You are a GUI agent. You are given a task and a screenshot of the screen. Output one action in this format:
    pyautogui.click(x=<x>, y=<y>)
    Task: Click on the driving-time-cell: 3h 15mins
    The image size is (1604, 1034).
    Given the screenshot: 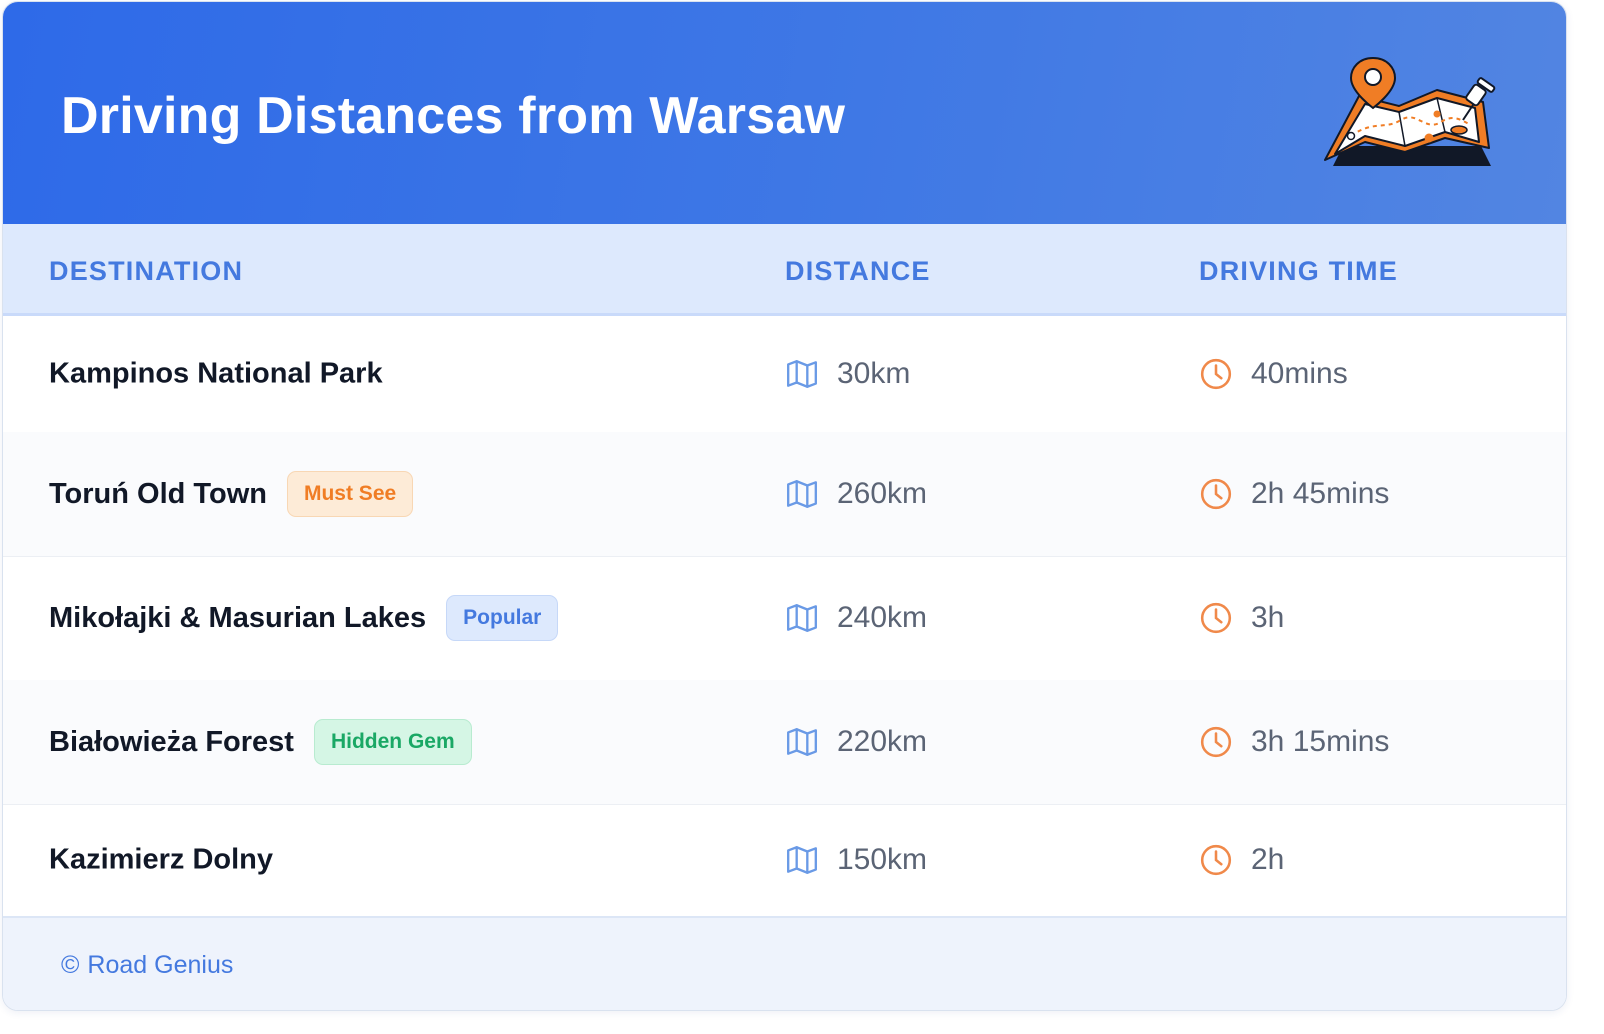 What is the action you would take?
    pyautogui.click(x=1294, y=742)
    